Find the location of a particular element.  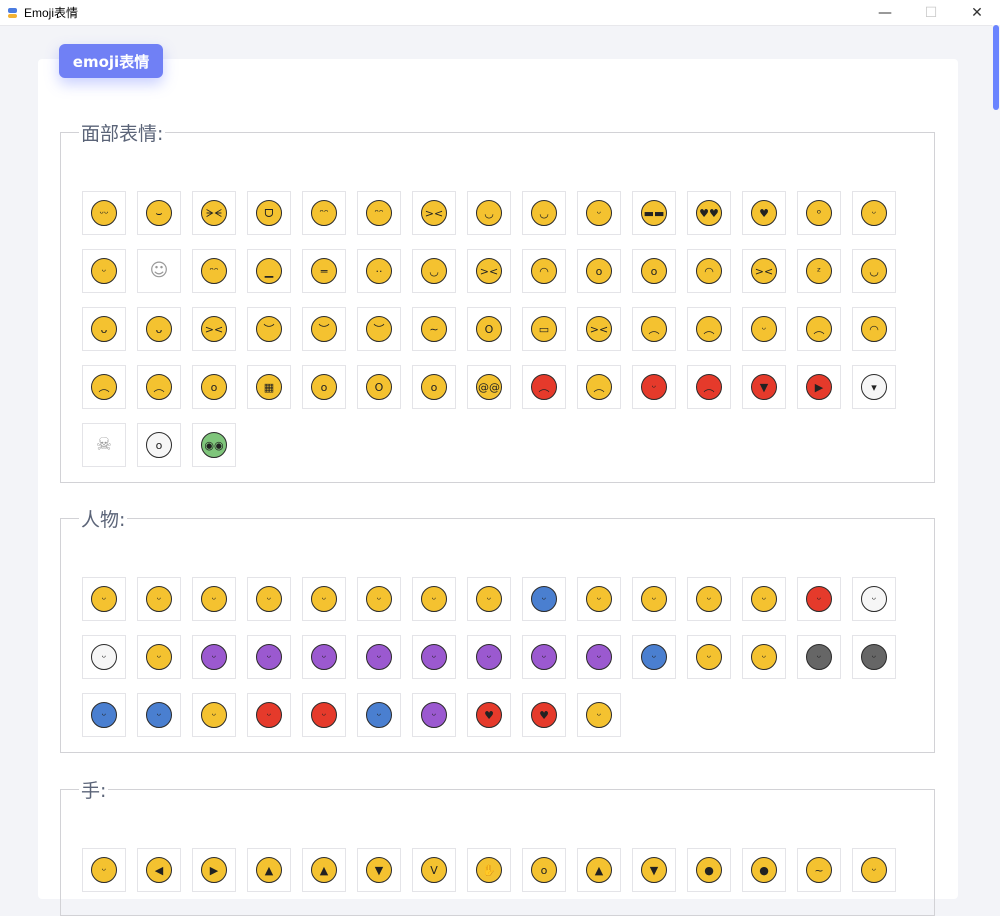

emoji-person-walking-button: ᵕ is located at coordinates (104, 715).